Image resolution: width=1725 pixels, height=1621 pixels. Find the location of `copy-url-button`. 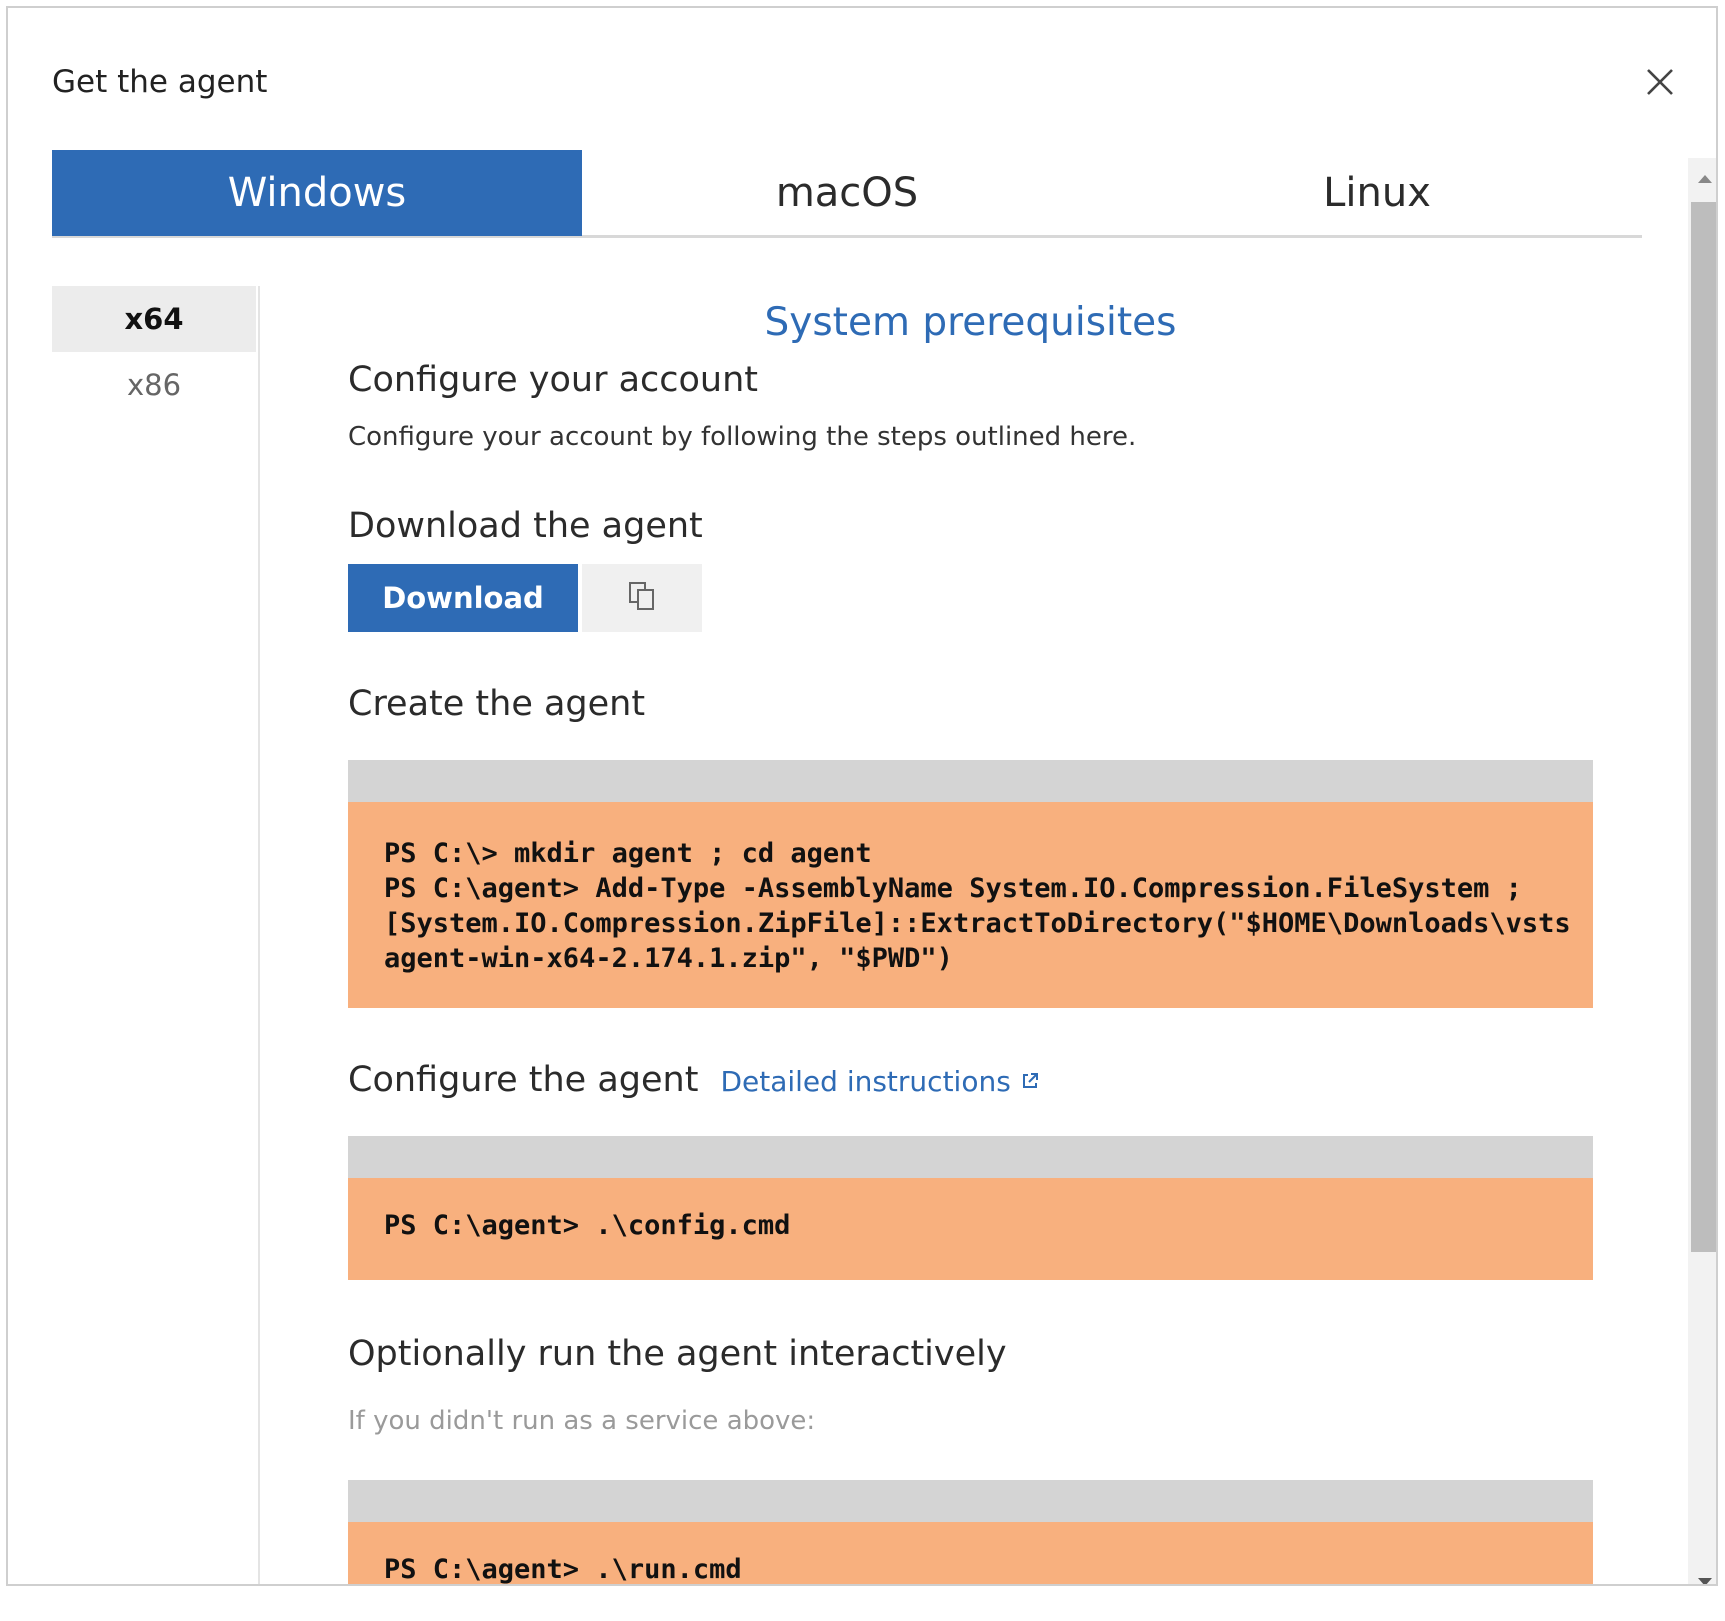

copy-url-button is located at coordinates (642, 598).